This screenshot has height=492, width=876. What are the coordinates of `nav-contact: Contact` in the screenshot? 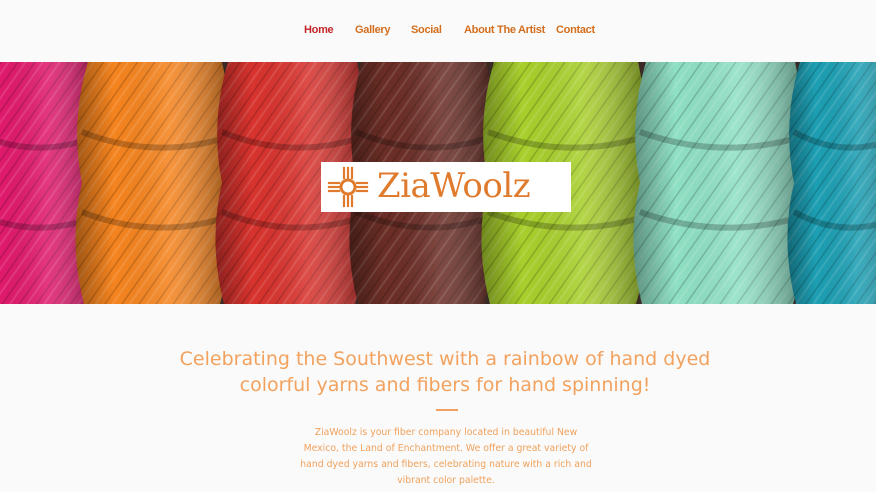 It's located at (575, 30).